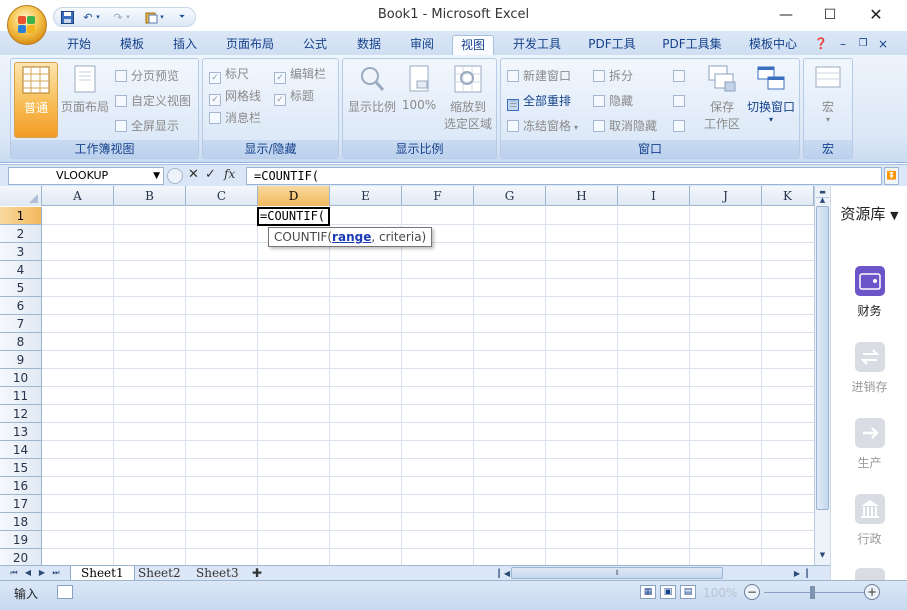 The image size is (907, 610). Describe the element at coordinates (21, 522) in the screenshot. I see `row-header-18: 18` at that location.